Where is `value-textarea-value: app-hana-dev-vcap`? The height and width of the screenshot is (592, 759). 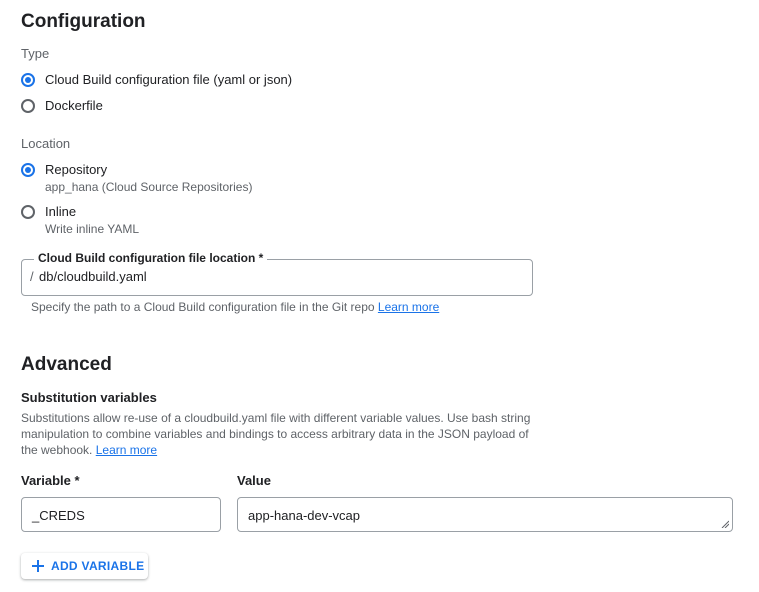 value-textarea-value: app-hana-dev-vcap is located at coordinates (304, 515).